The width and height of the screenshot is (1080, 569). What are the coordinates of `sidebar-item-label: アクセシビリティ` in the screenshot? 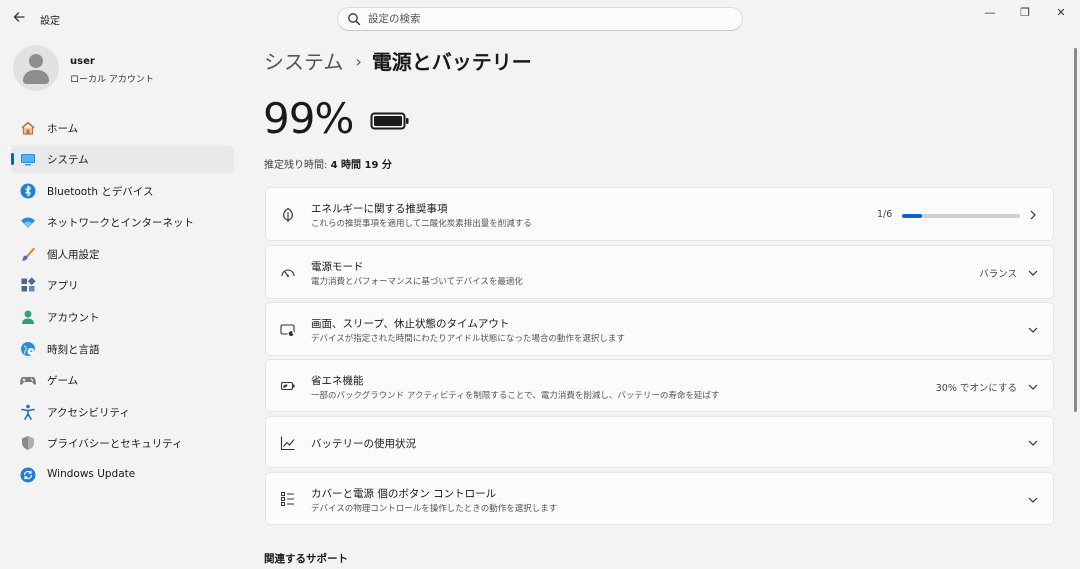 It's located at (88, 413).